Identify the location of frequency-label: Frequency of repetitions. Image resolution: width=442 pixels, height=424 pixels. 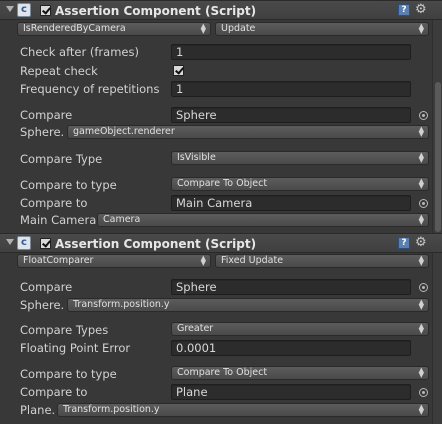
(90, 89).